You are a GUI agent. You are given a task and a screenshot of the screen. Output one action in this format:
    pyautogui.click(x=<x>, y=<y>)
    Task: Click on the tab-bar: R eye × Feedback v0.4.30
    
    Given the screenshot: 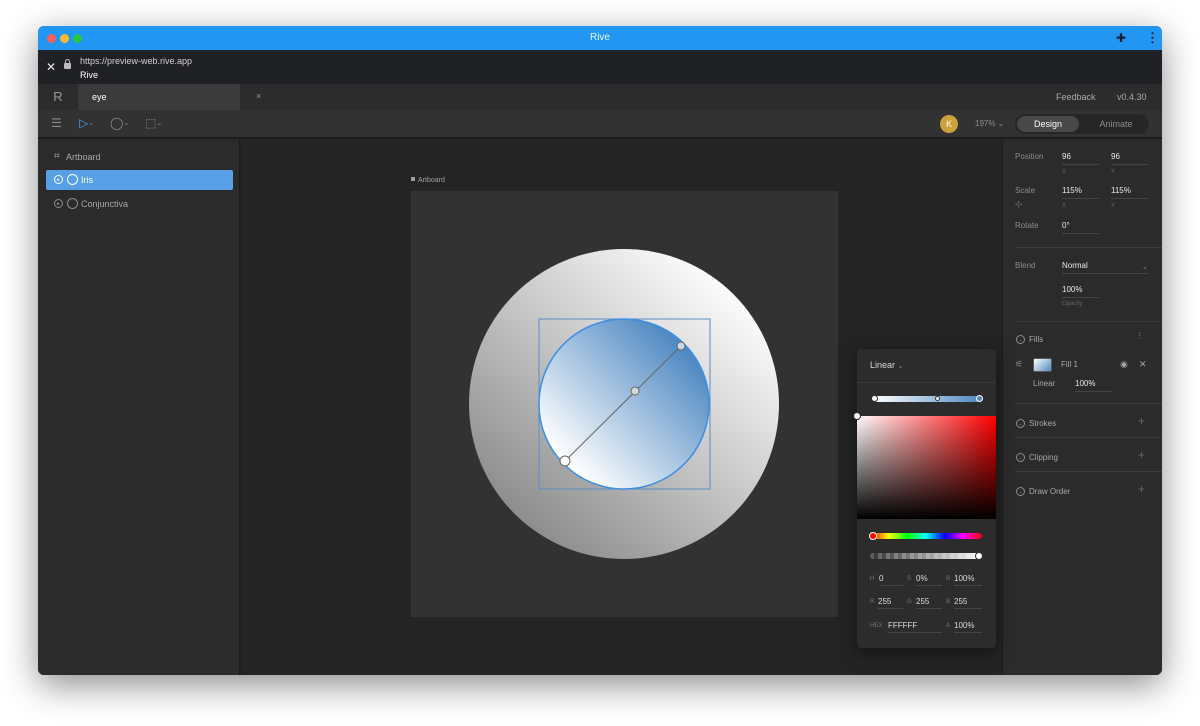 What is the action you would take?
    pyautogui.click(x=600, y=97)
    